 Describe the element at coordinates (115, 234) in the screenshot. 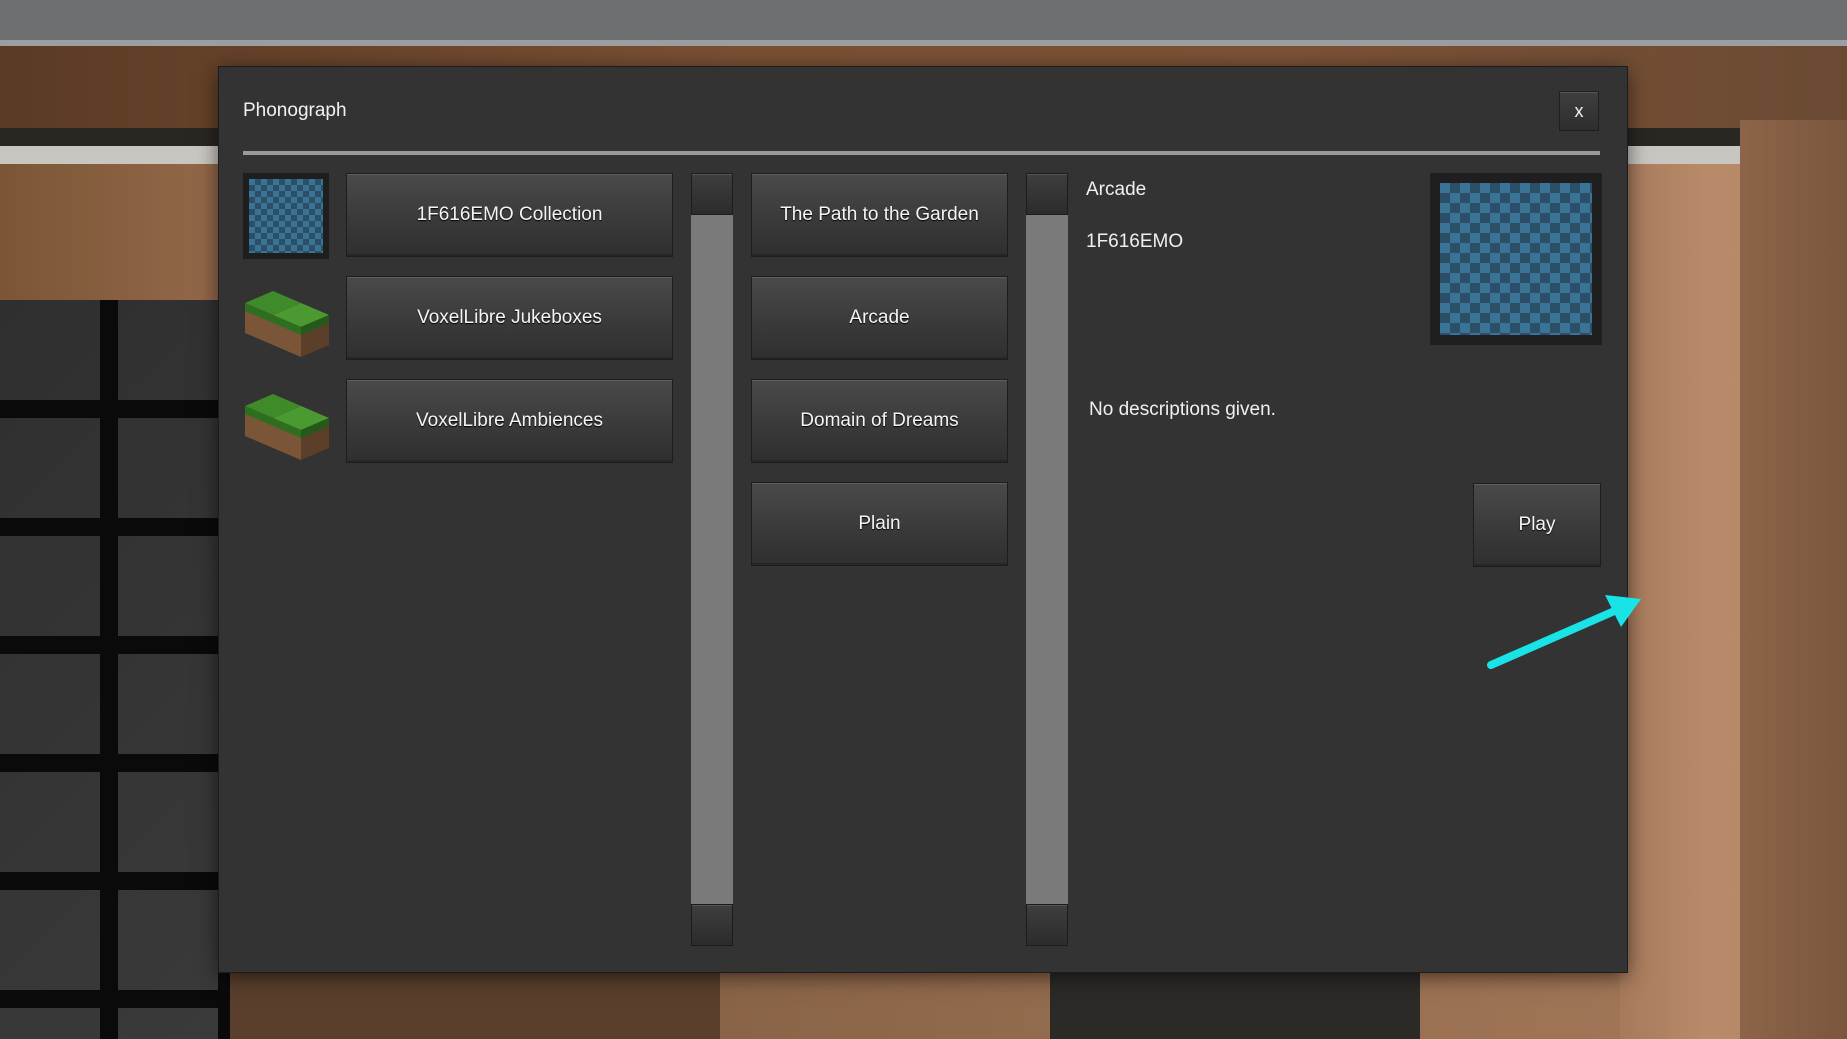

I see `left-wall` at that location.